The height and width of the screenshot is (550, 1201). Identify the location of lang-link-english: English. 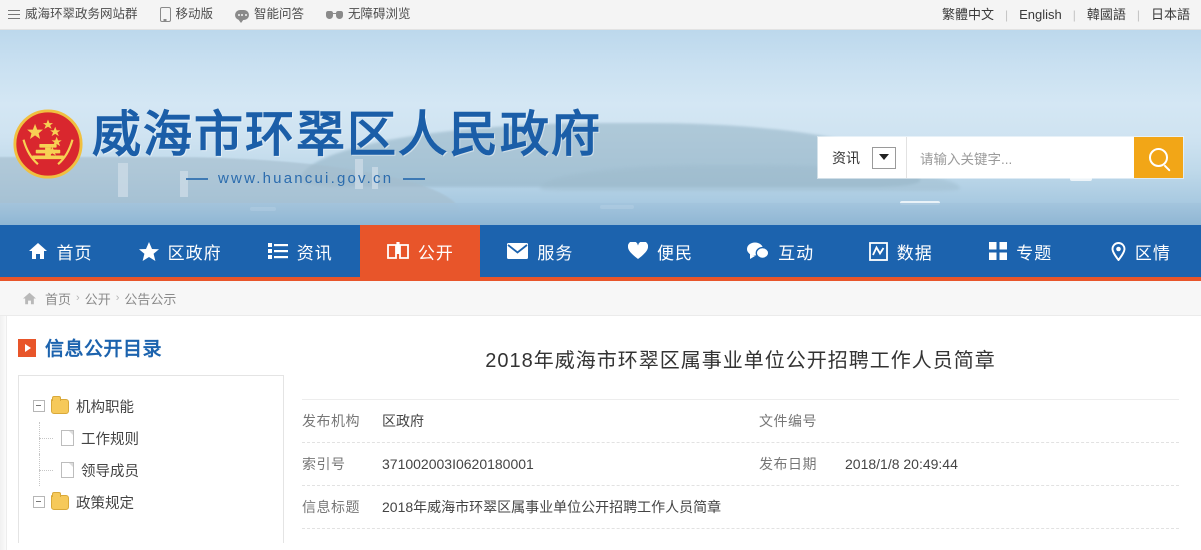
(1040, 14).